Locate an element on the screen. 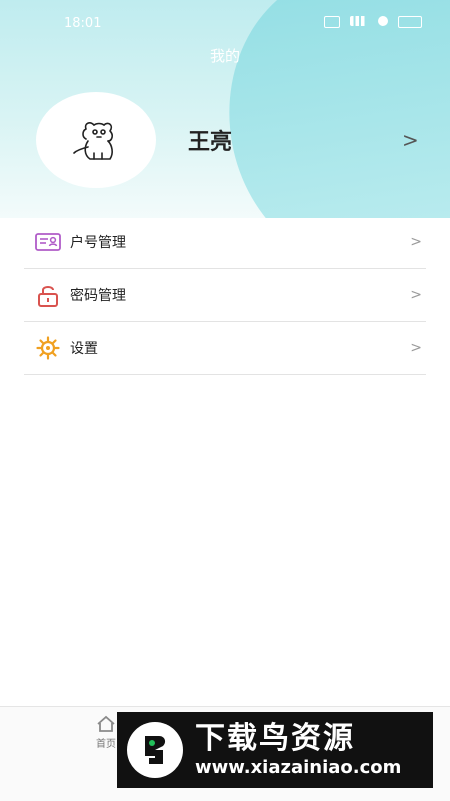 The height and width of the screenshot is (801, 450). avatar is located at coordinates (96, 140).